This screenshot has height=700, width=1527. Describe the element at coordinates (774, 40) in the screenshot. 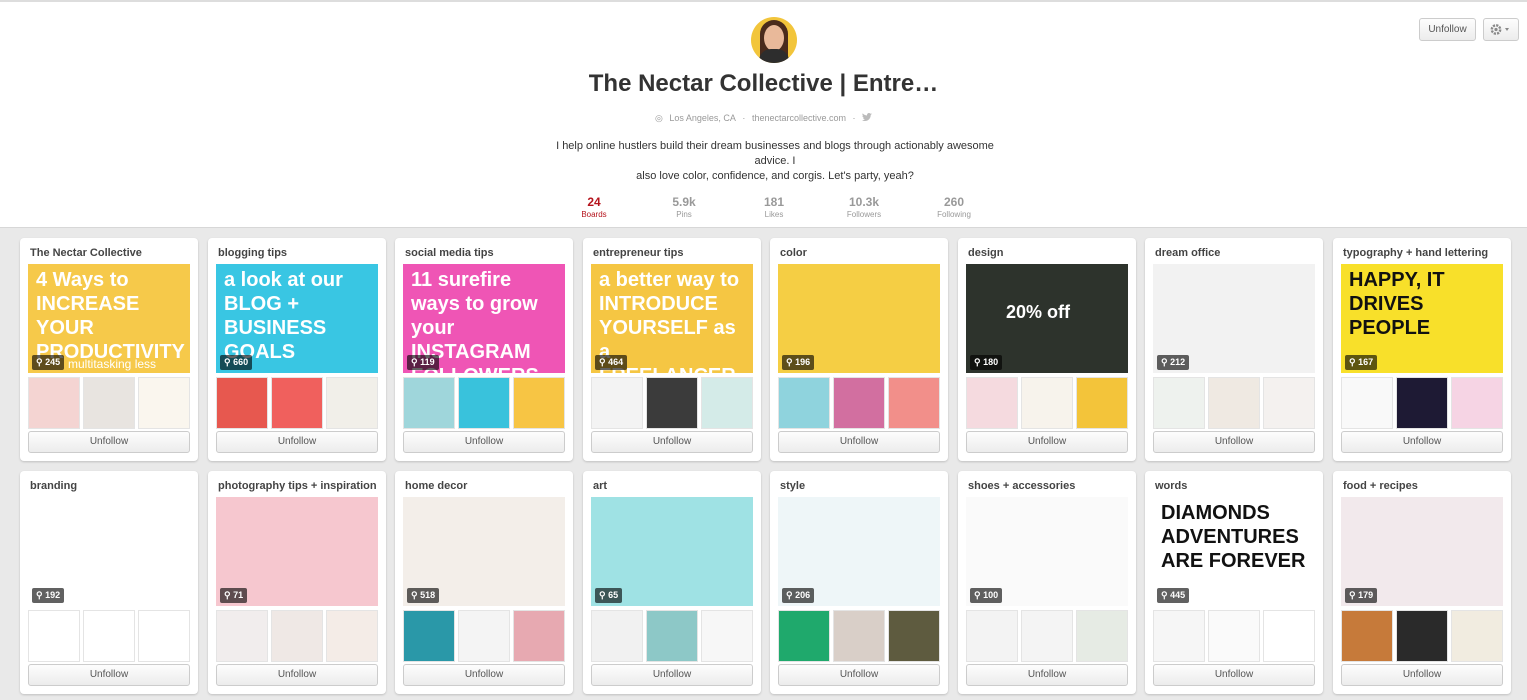

I see `avatar` at that location.